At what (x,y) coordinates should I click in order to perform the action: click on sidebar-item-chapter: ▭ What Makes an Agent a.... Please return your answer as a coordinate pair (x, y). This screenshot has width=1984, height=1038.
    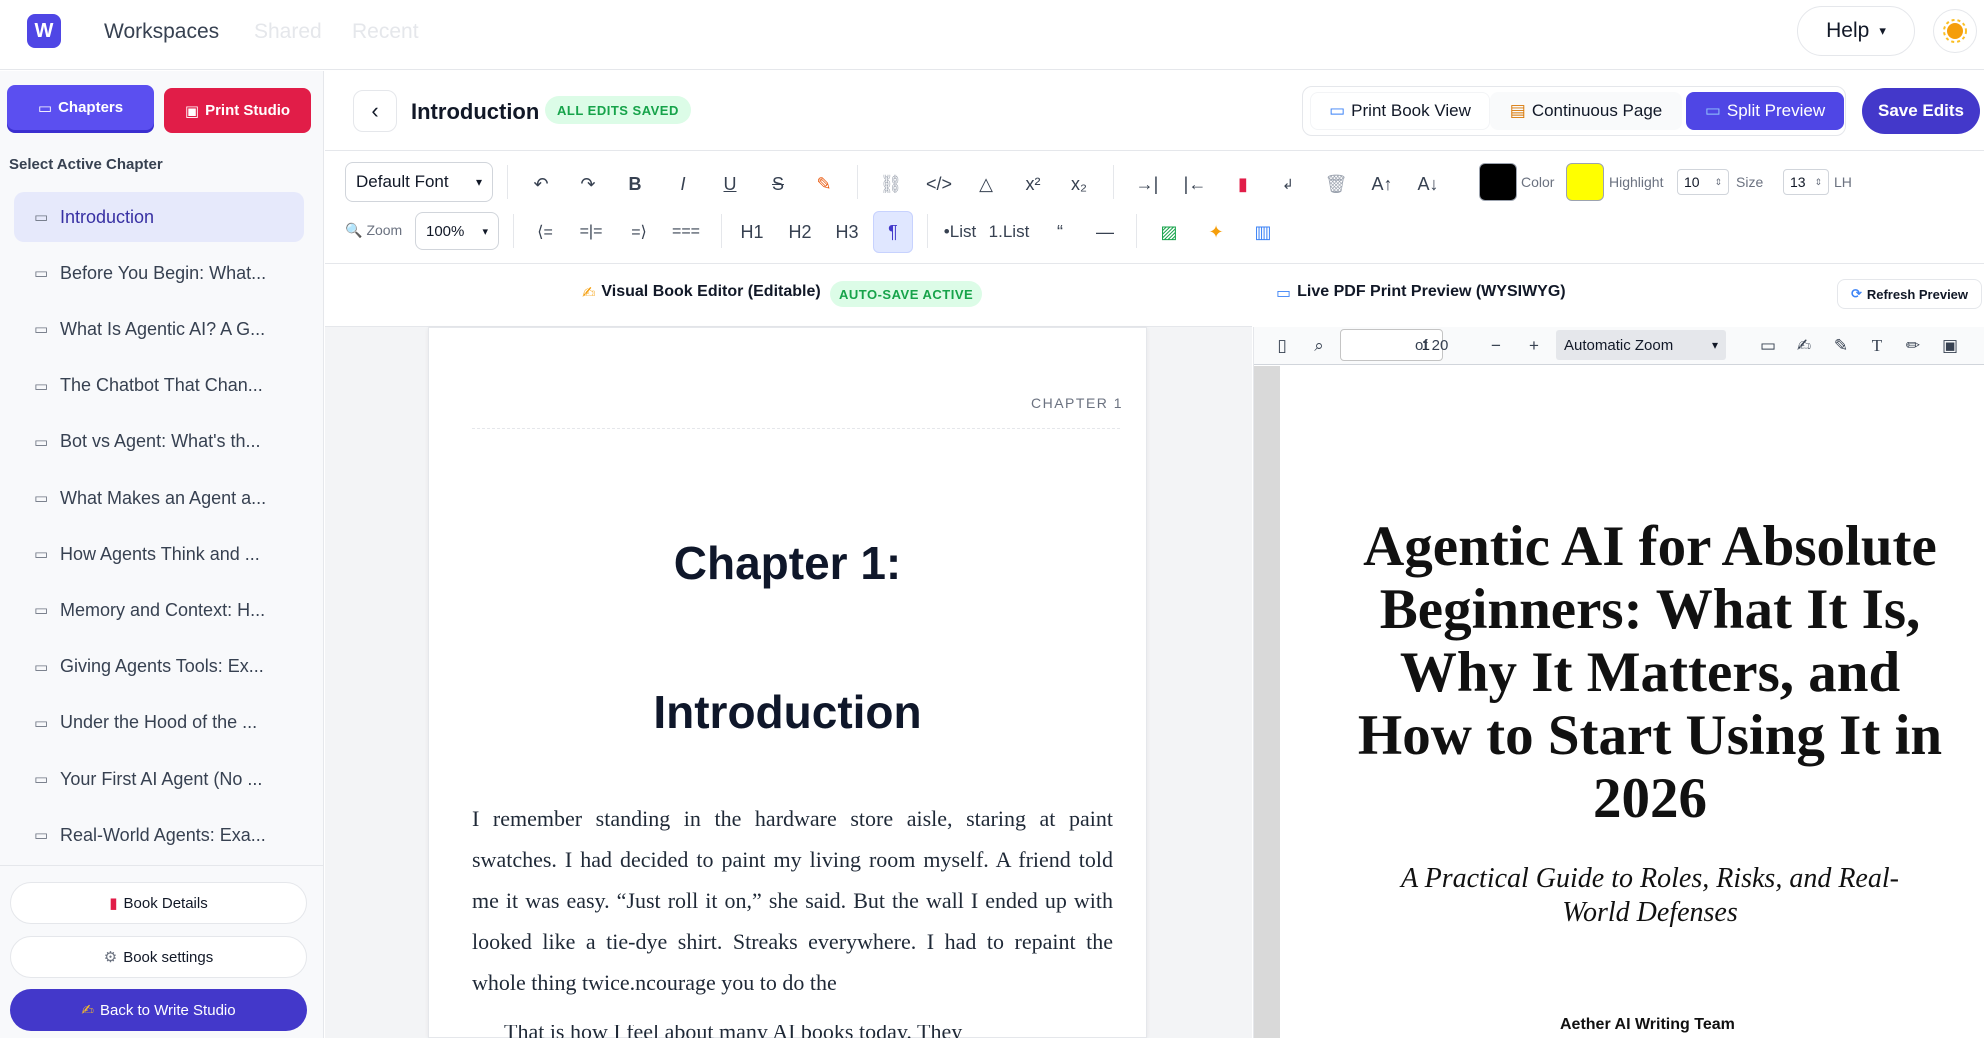
    Looking at the image, I should click on (159, 498).